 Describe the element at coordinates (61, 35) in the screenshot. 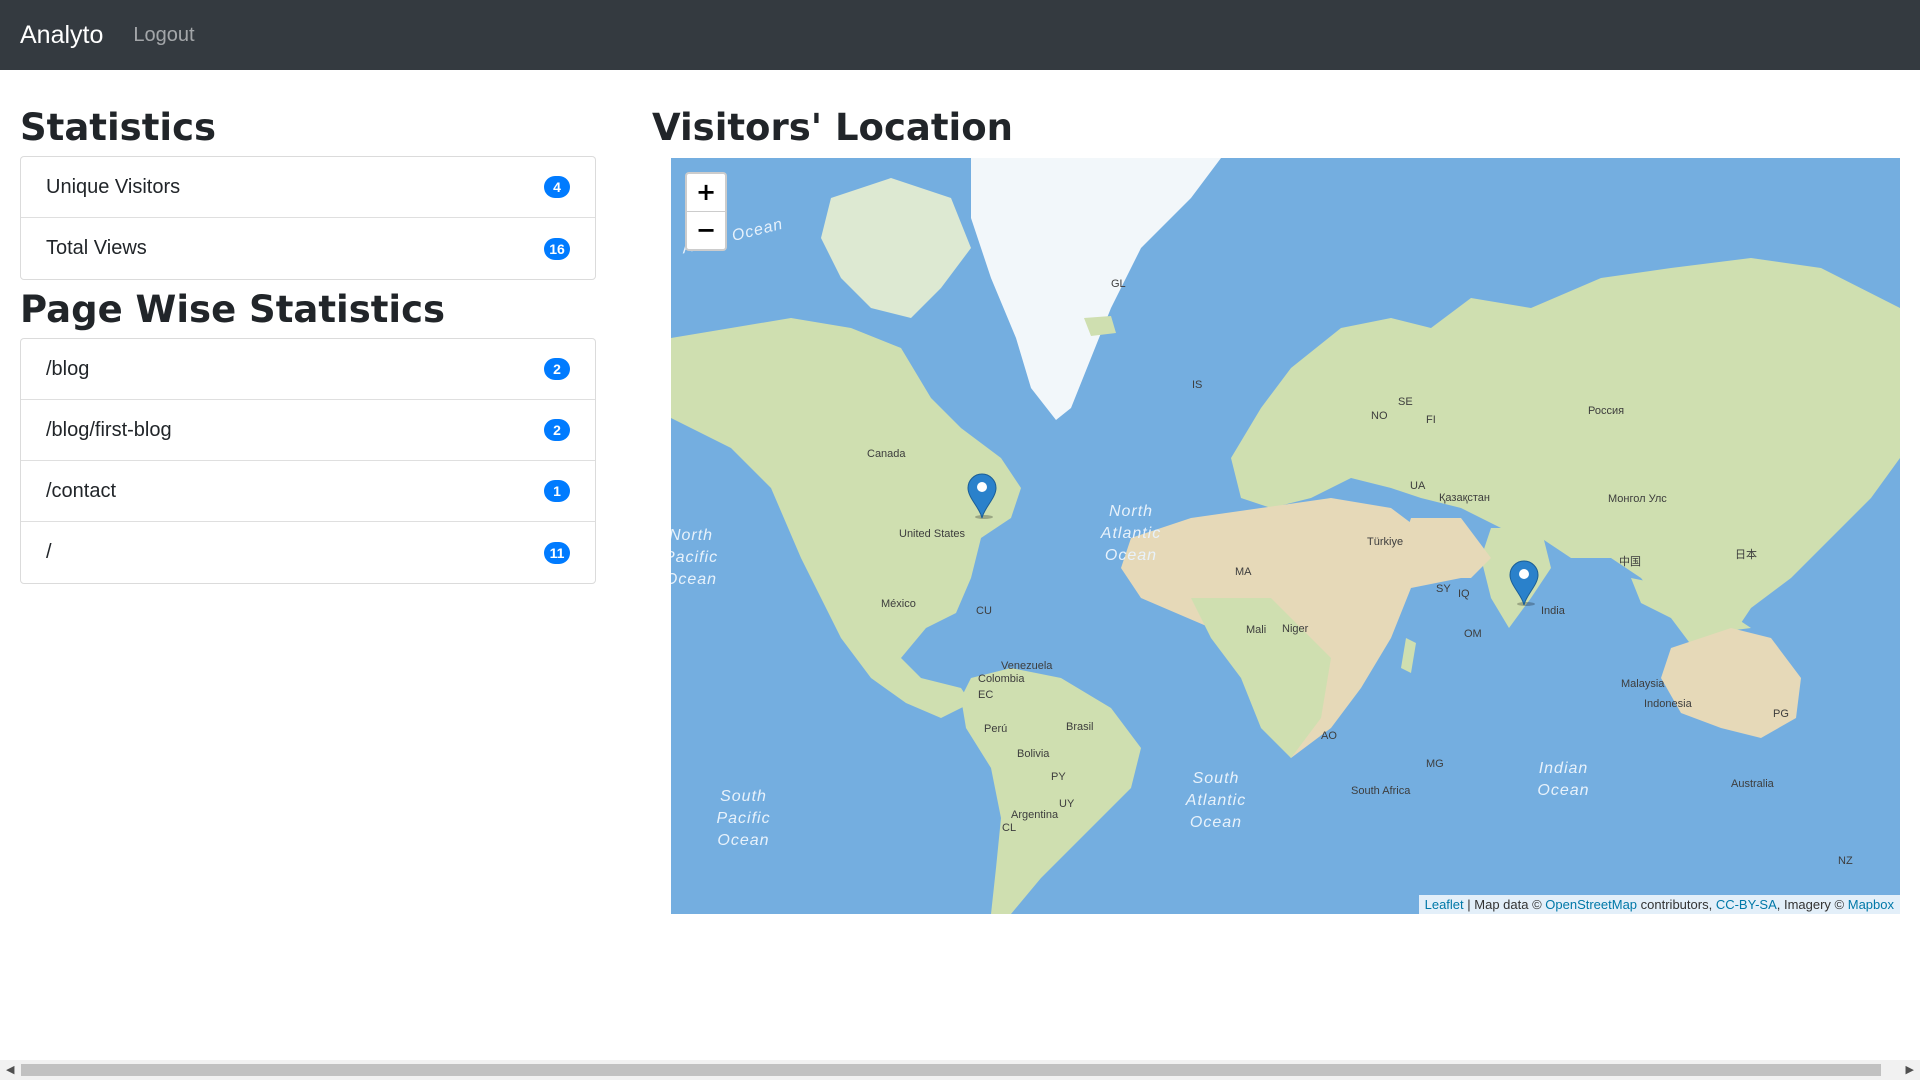

I see `brand-logo: Analyto` at that location.